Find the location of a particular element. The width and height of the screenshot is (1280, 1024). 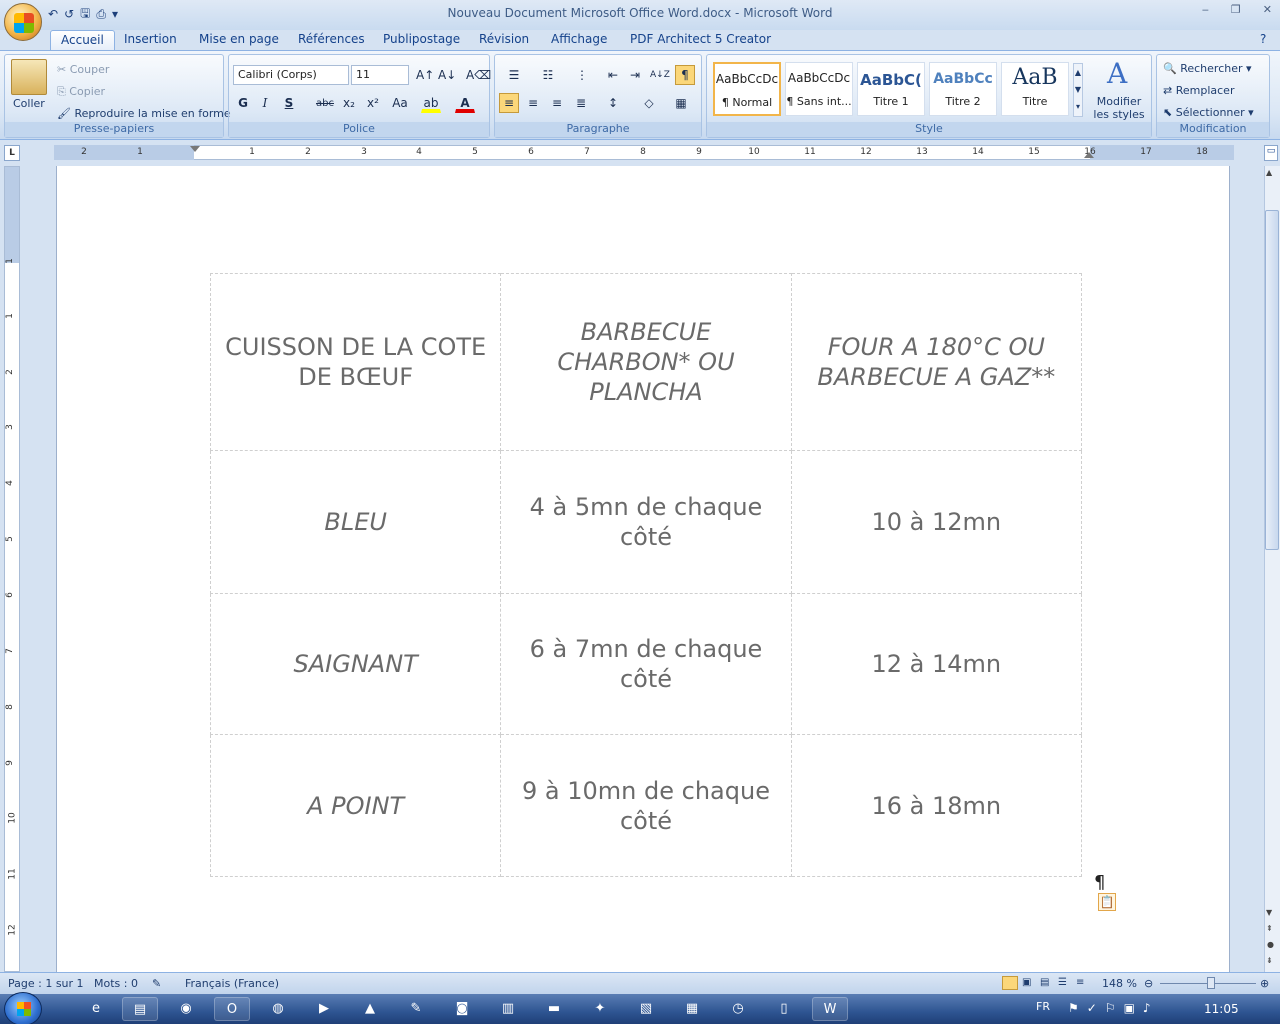

help-icon: ? is located at coordinates (1263, 40).